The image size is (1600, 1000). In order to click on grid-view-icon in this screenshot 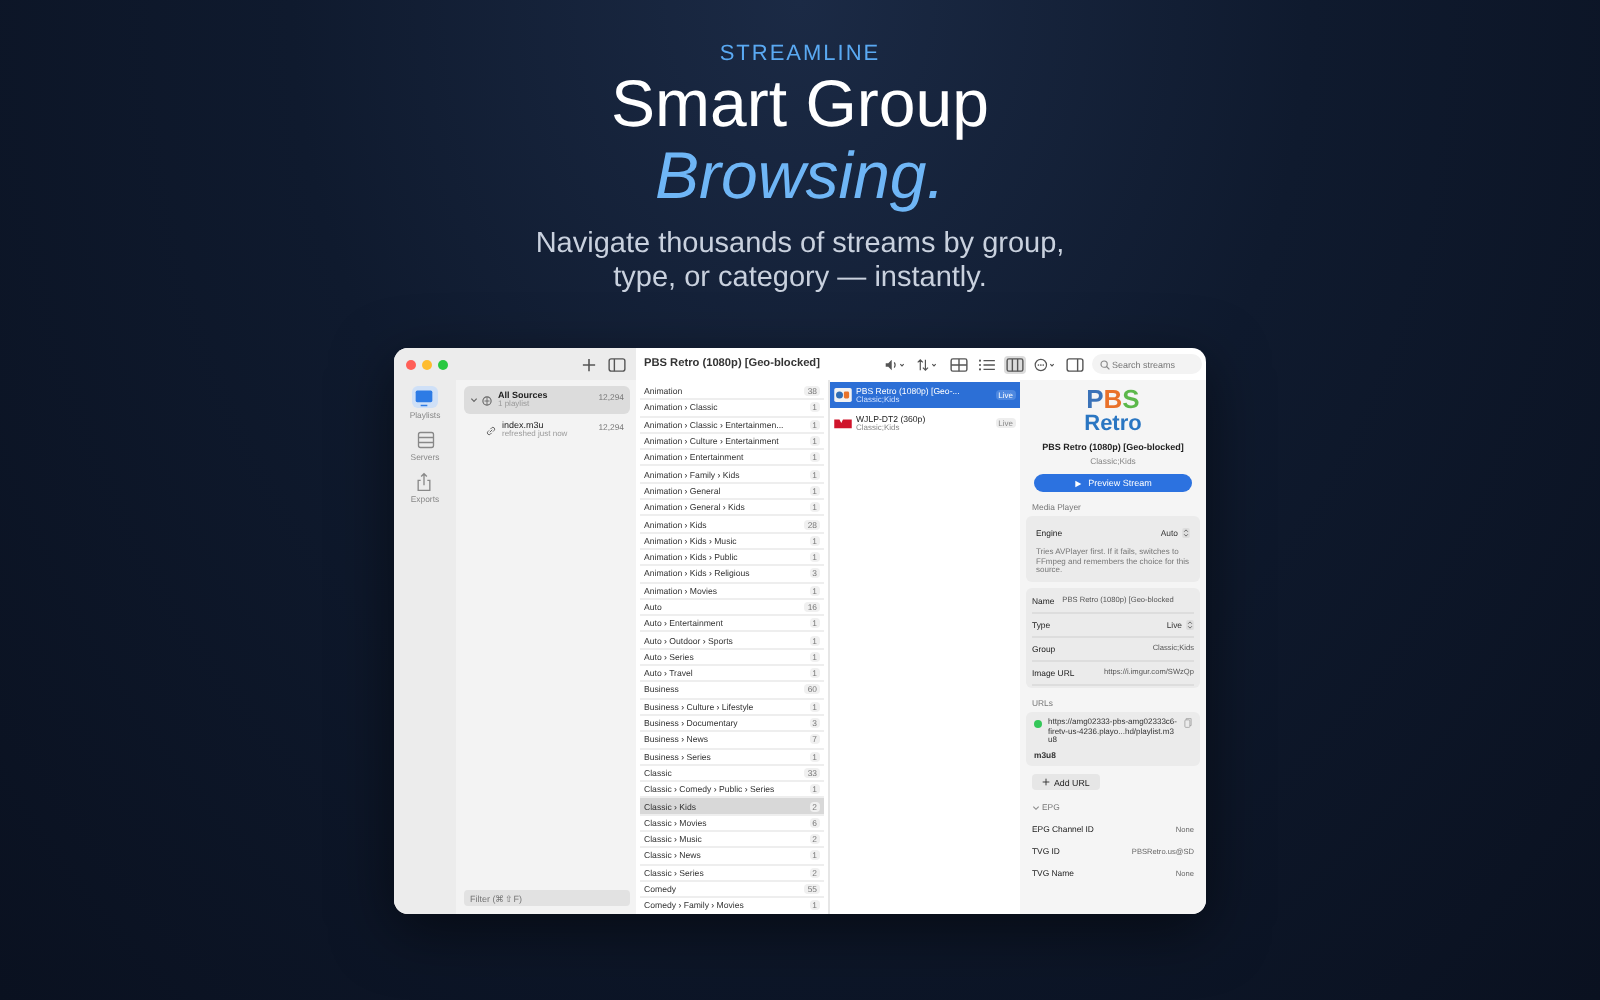, I will do `click(959, 364)`.